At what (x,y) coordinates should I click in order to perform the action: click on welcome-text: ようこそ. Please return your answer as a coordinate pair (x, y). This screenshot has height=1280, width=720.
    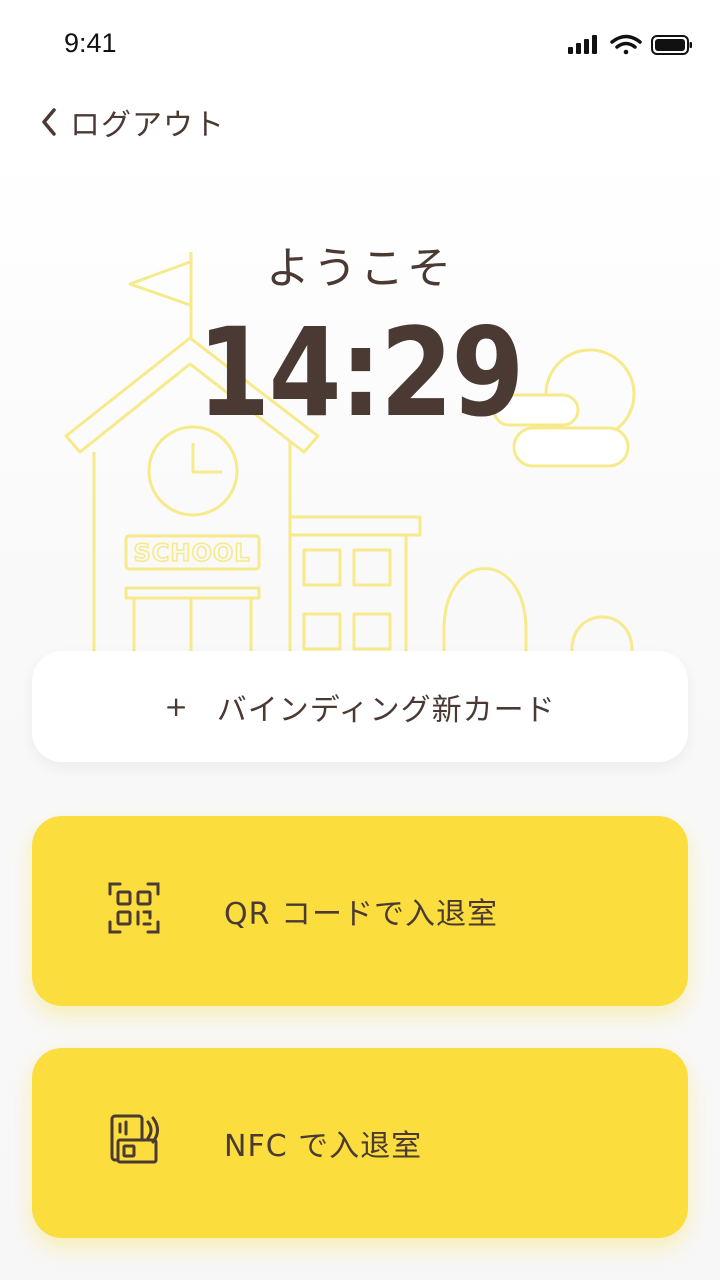
    Looking at the image, I should click on (360, 268).